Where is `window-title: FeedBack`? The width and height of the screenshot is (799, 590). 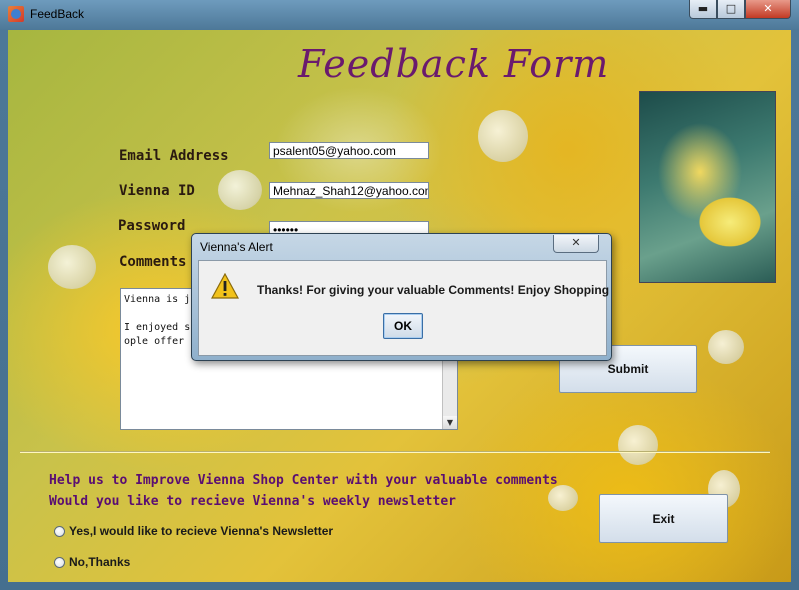 window-title: FeedBack is located at coordinates (57, 14).